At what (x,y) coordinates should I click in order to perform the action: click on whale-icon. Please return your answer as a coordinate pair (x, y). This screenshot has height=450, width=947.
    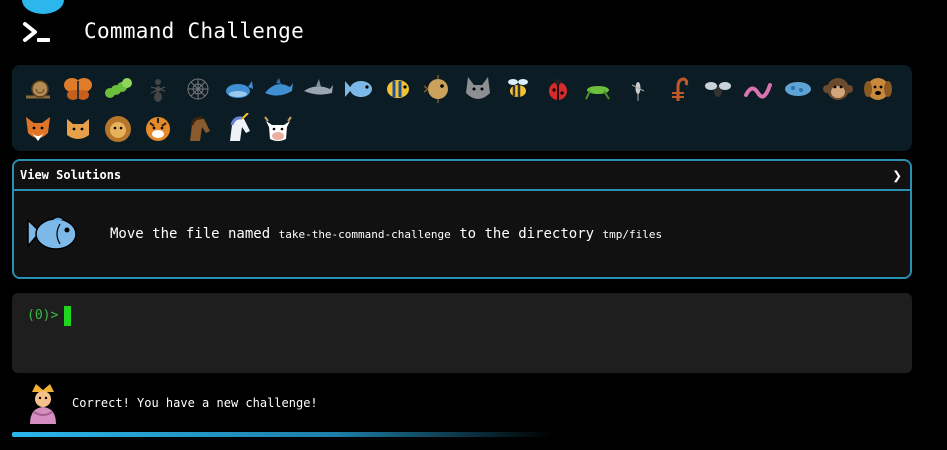
    Looking at the image, I should click on (238, 89).